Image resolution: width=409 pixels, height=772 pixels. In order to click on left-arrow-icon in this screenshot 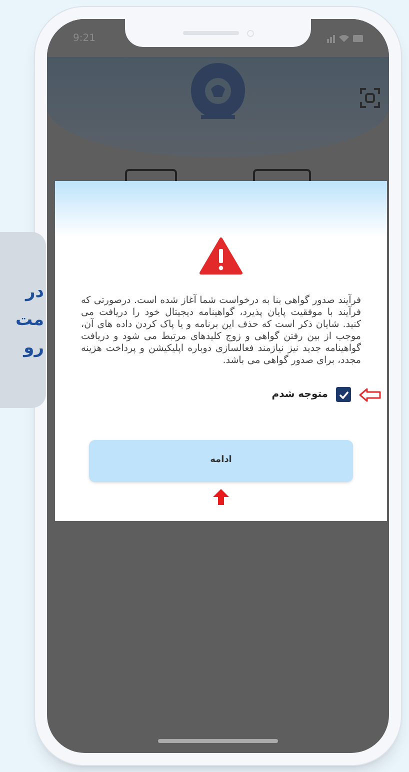, I will do `click(370, 395)`.